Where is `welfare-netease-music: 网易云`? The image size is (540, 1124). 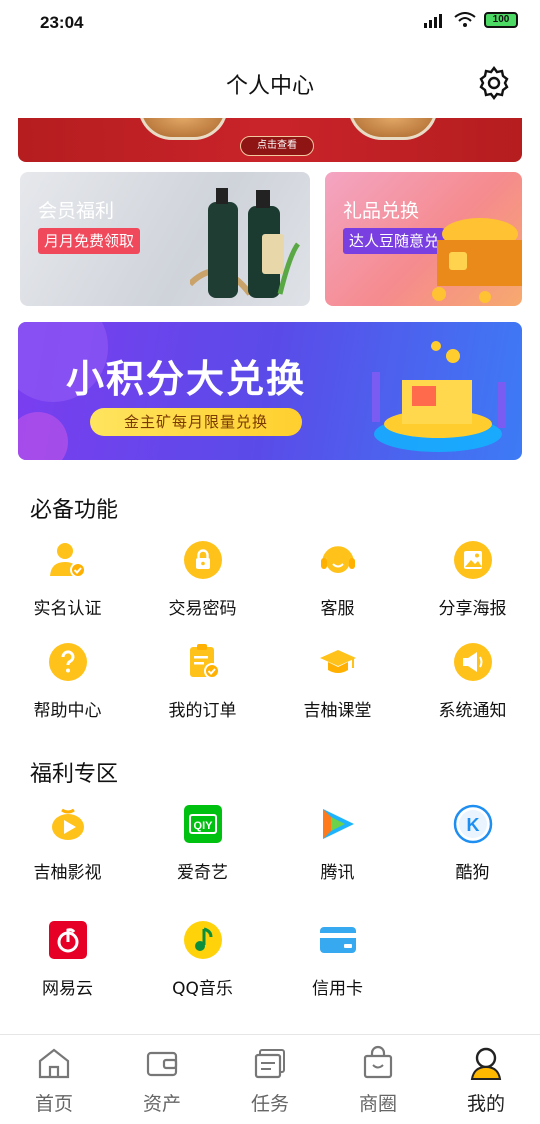 welfare-netease-music: 网易云 is located at coordinates (67, 959).